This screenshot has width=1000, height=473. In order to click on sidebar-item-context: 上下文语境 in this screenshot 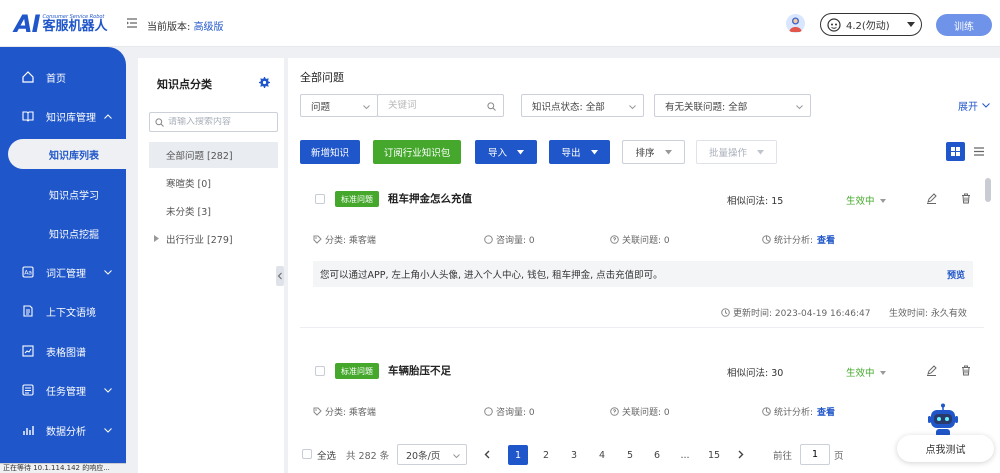, I will do `click(63, 311)`.